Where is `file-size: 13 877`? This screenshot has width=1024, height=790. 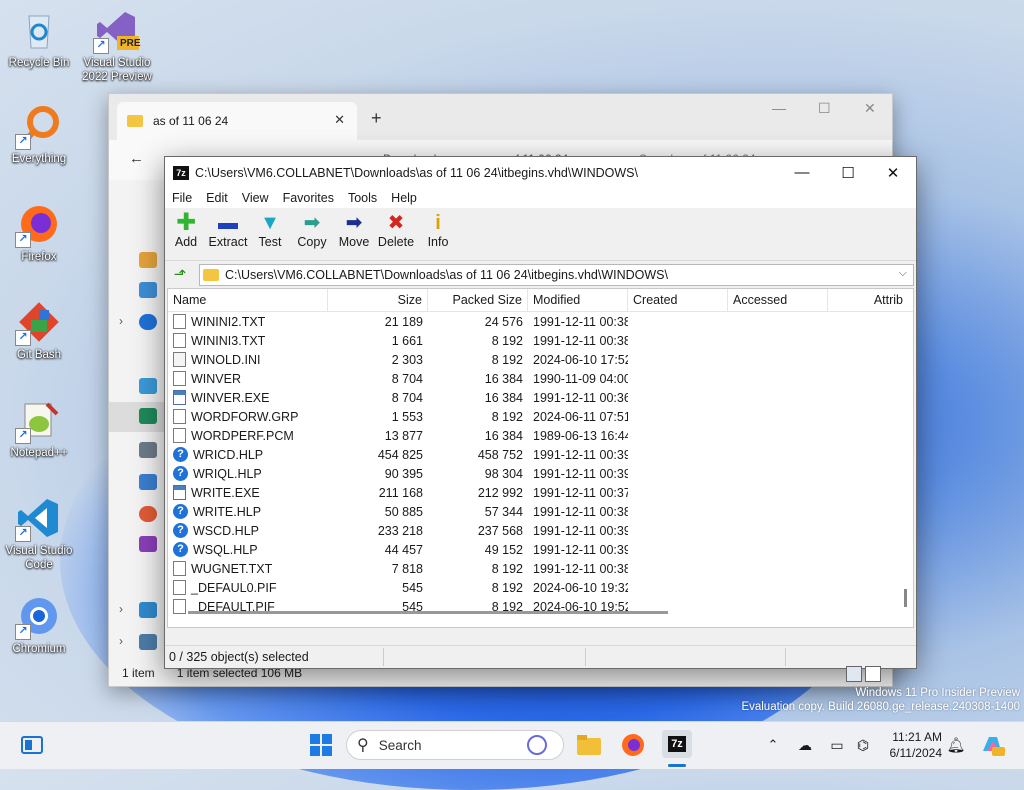 file-size: 13 877 is located at coordinates (403, 435).